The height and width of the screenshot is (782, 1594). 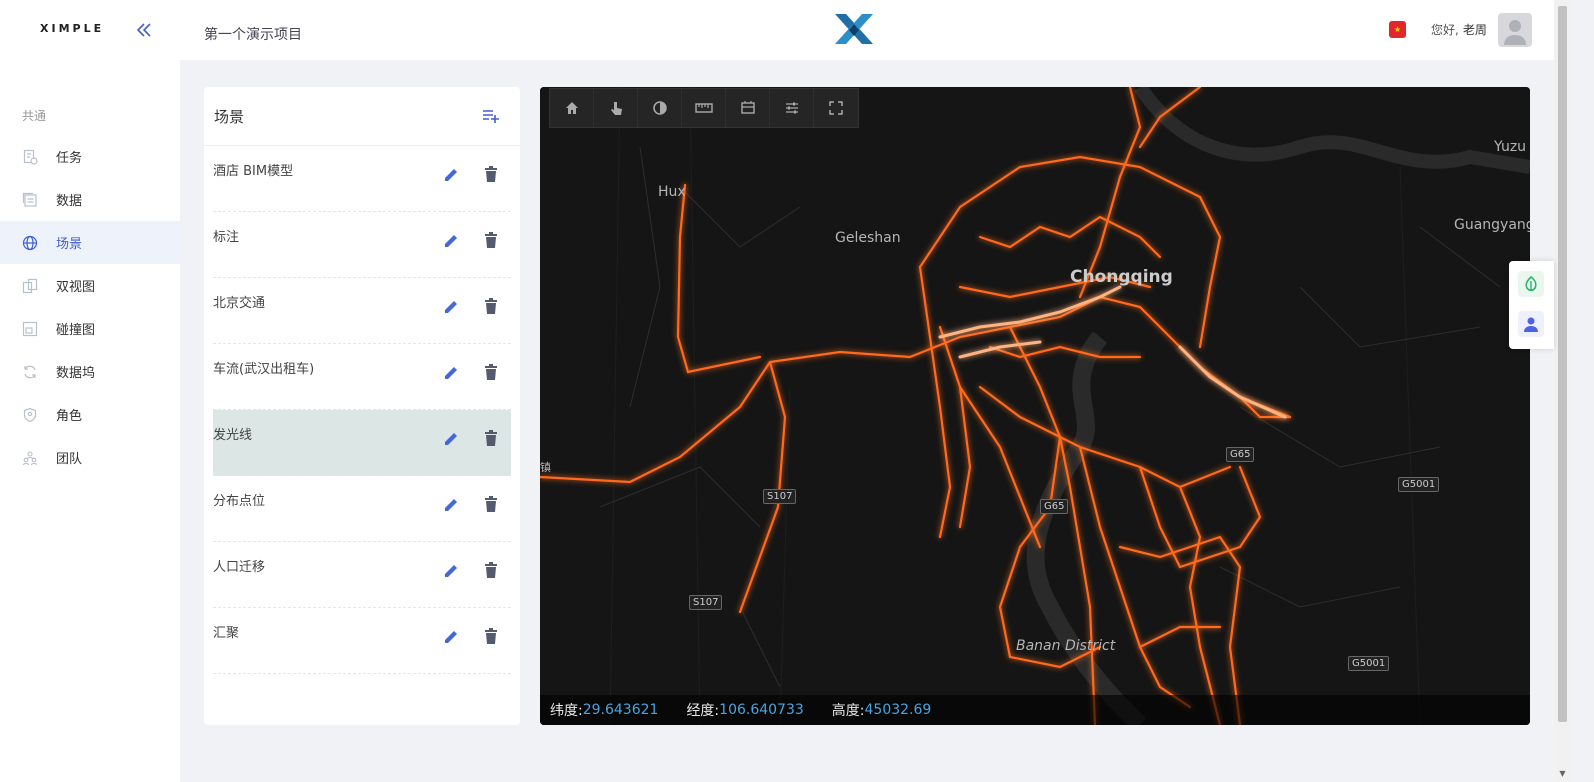 What do you see at coordinates (226, 237) in the screenshot?
I see `scene-name: 标注` at bounding box center [226, 237].